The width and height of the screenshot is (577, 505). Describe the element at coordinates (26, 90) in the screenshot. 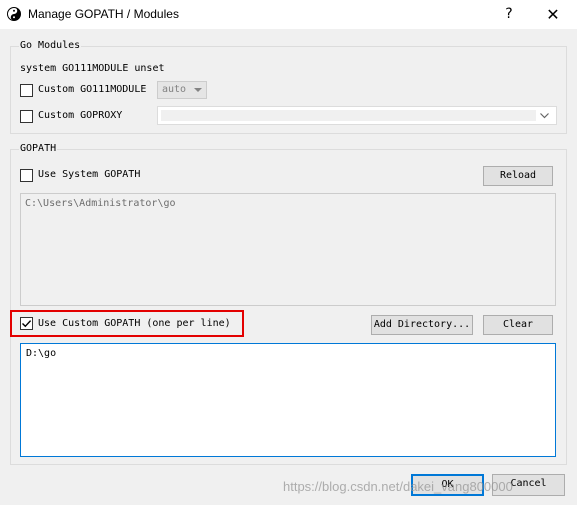

I see `custom-go111module-checkbox` at that location.